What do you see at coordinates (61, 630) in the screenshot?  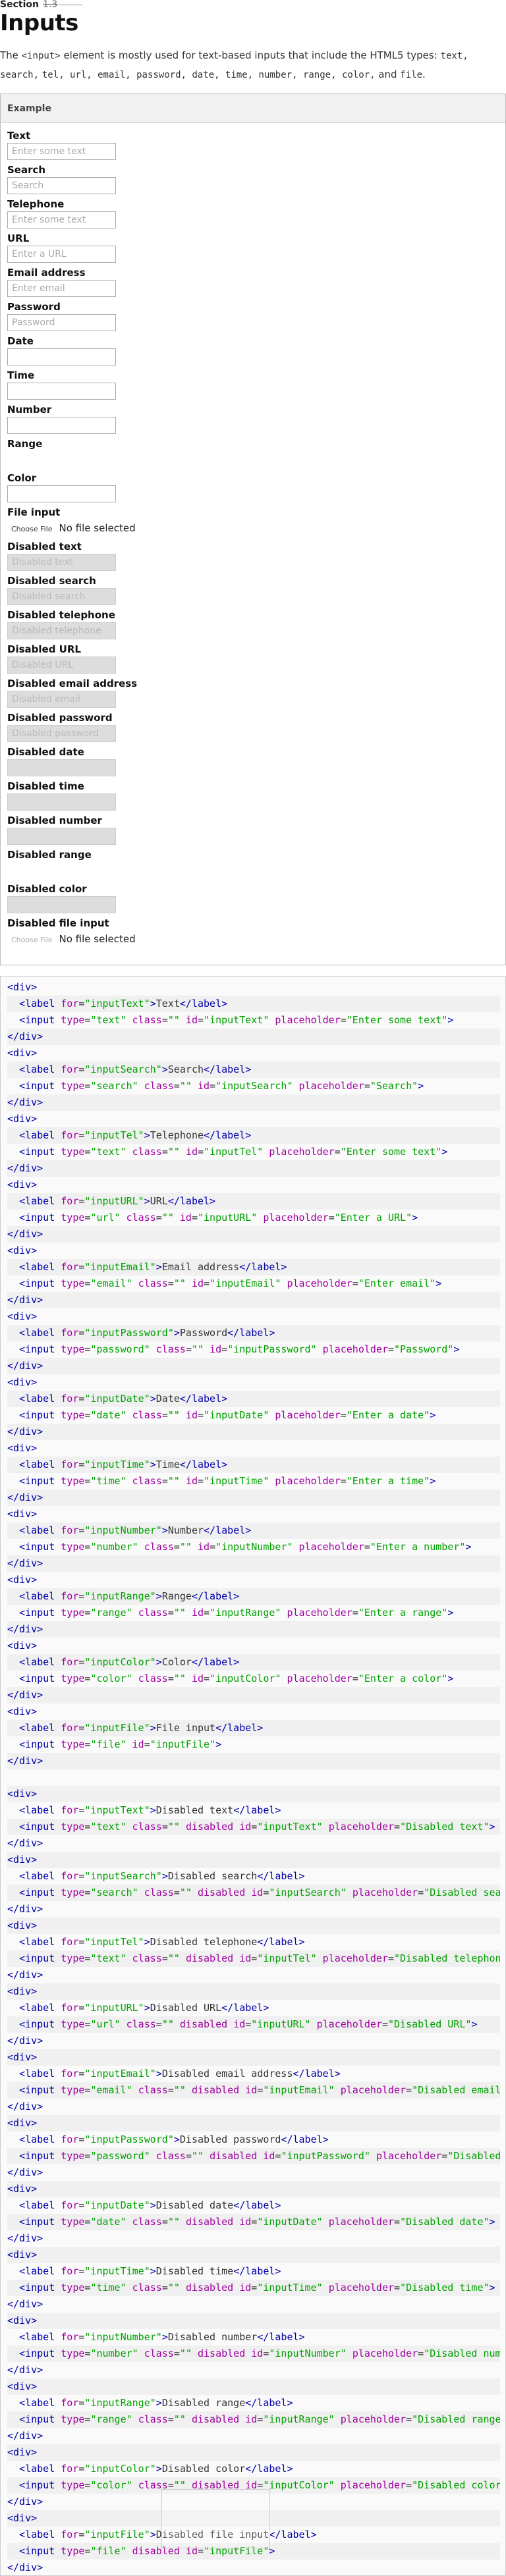 I see `input-disabled-telephone: Disabled telephone` at bounding box center [61, 630].